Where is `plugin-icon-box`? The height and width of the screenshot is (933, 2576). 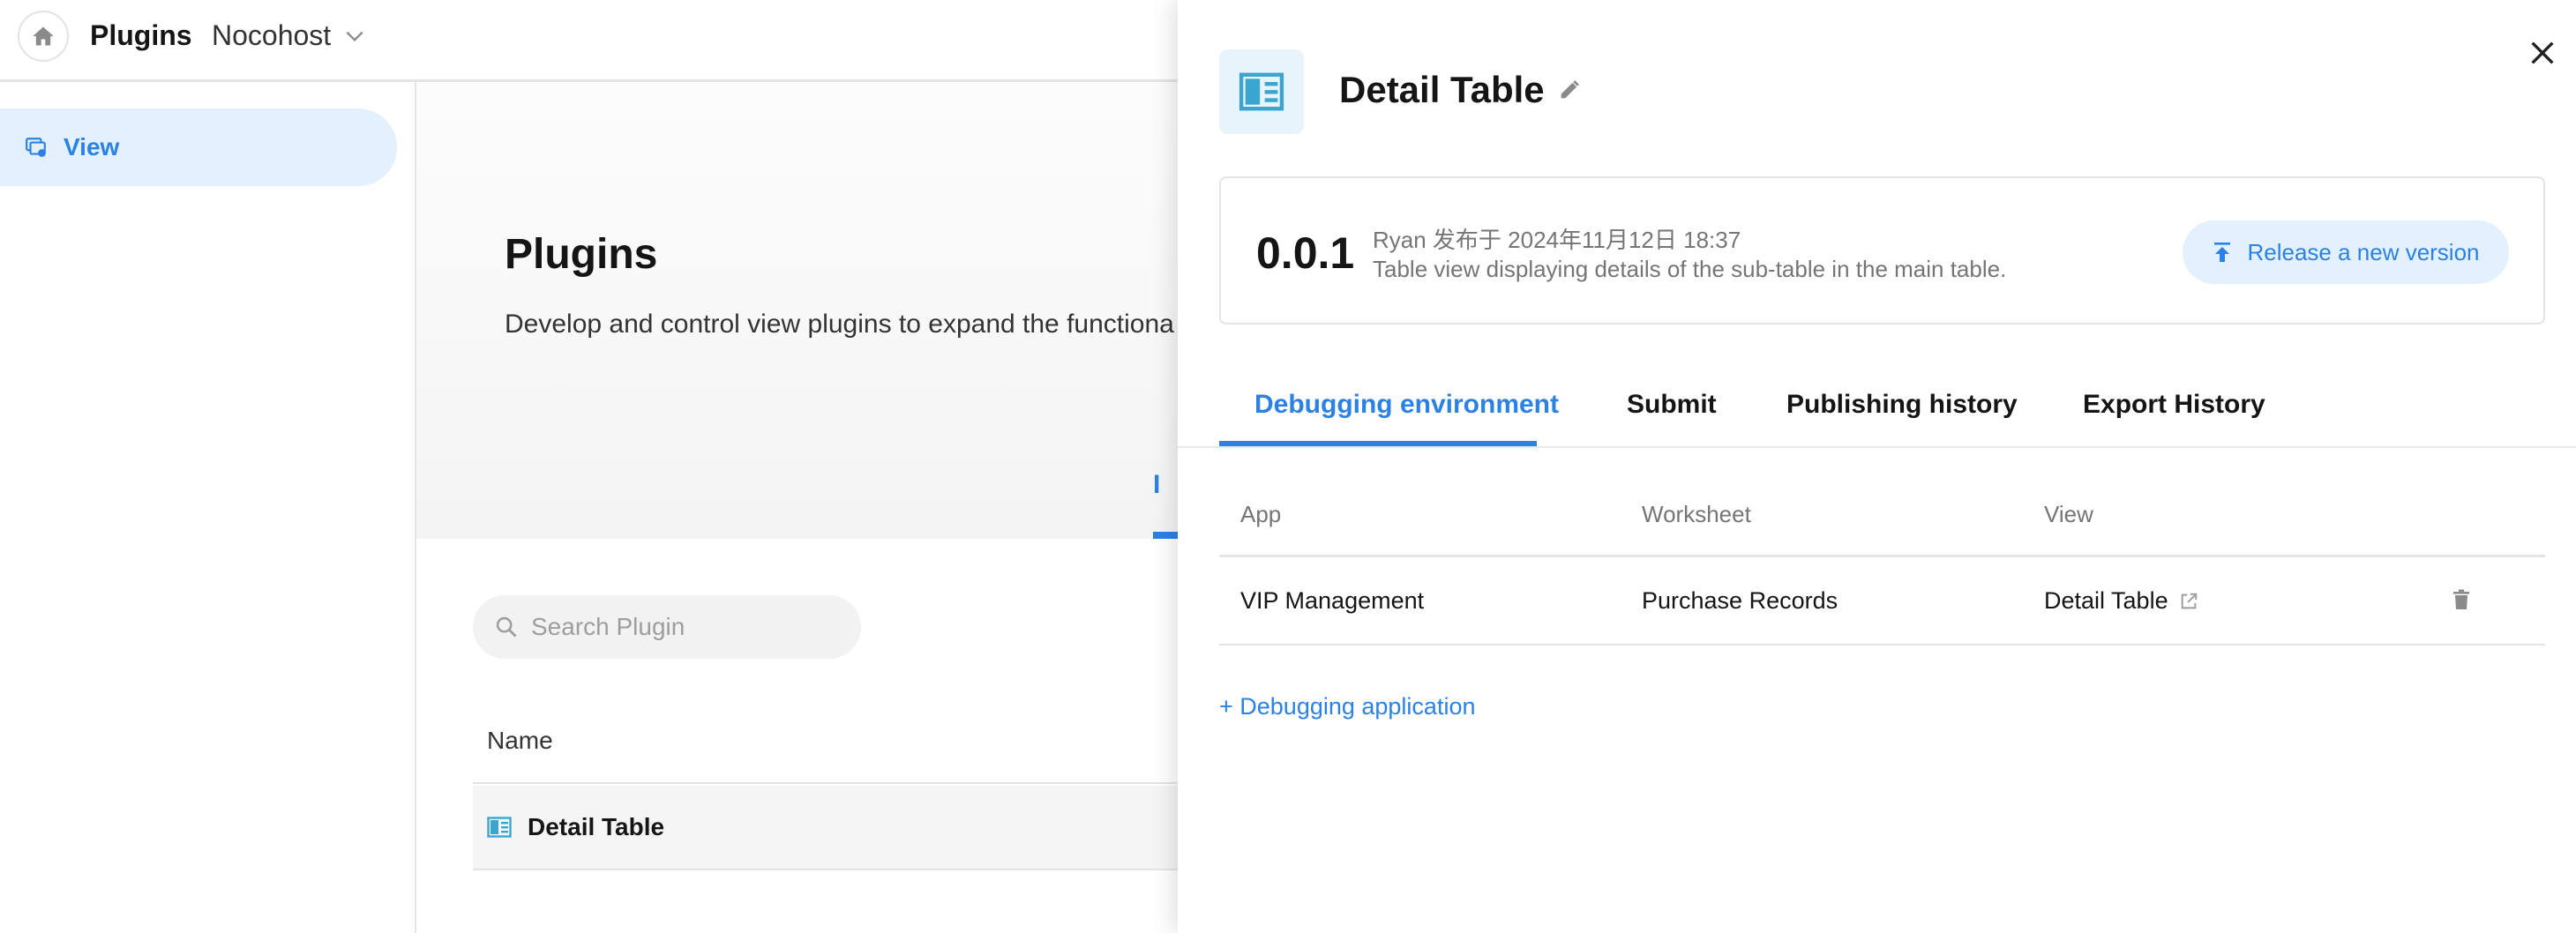 plugin-icon-box is located at coordinates (1262, 91).